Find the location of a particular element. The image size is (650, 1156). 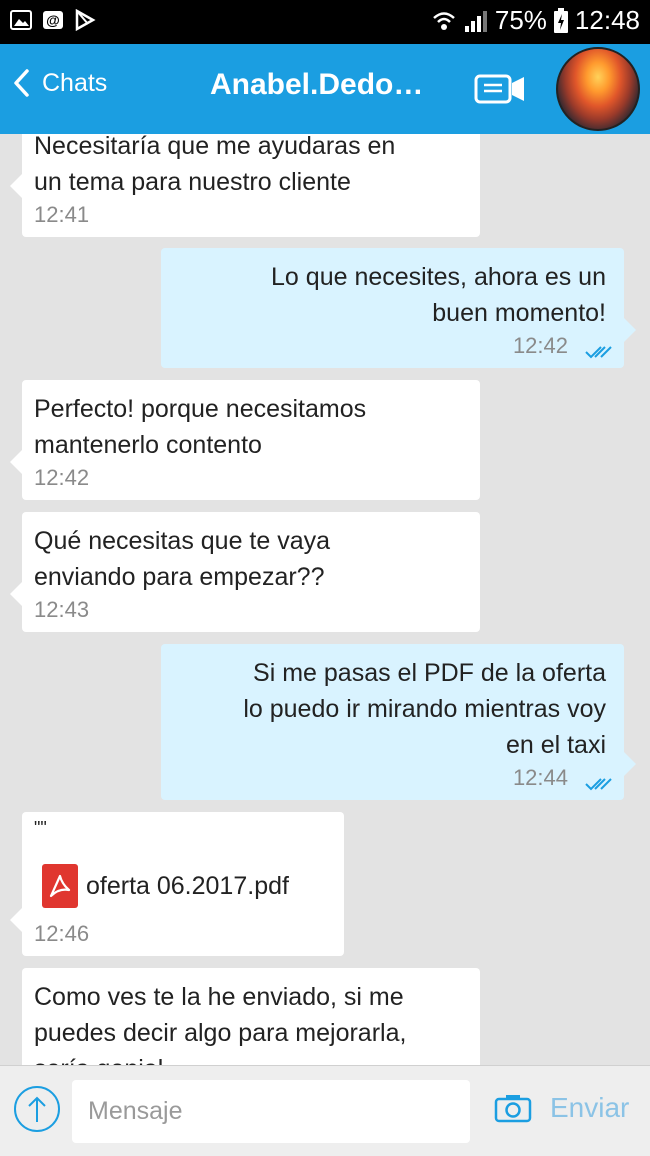

message-text-line: en el taxi is located at coordinates (555, 745).